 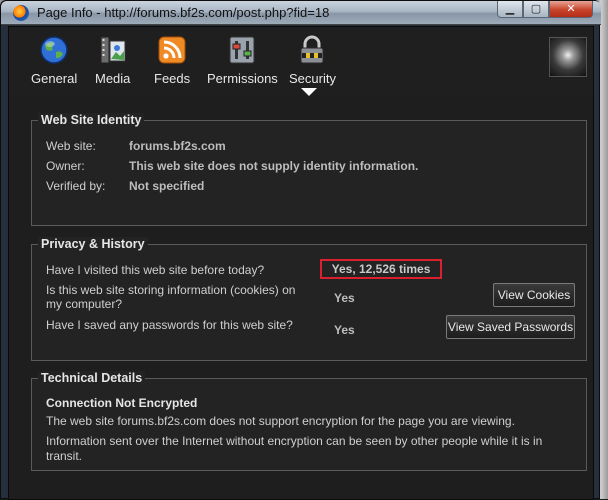 What do you see at coordinates (76, 186) in the screenshot?
I see `verified-label: Verified by:` at bounding box center [76, 186].